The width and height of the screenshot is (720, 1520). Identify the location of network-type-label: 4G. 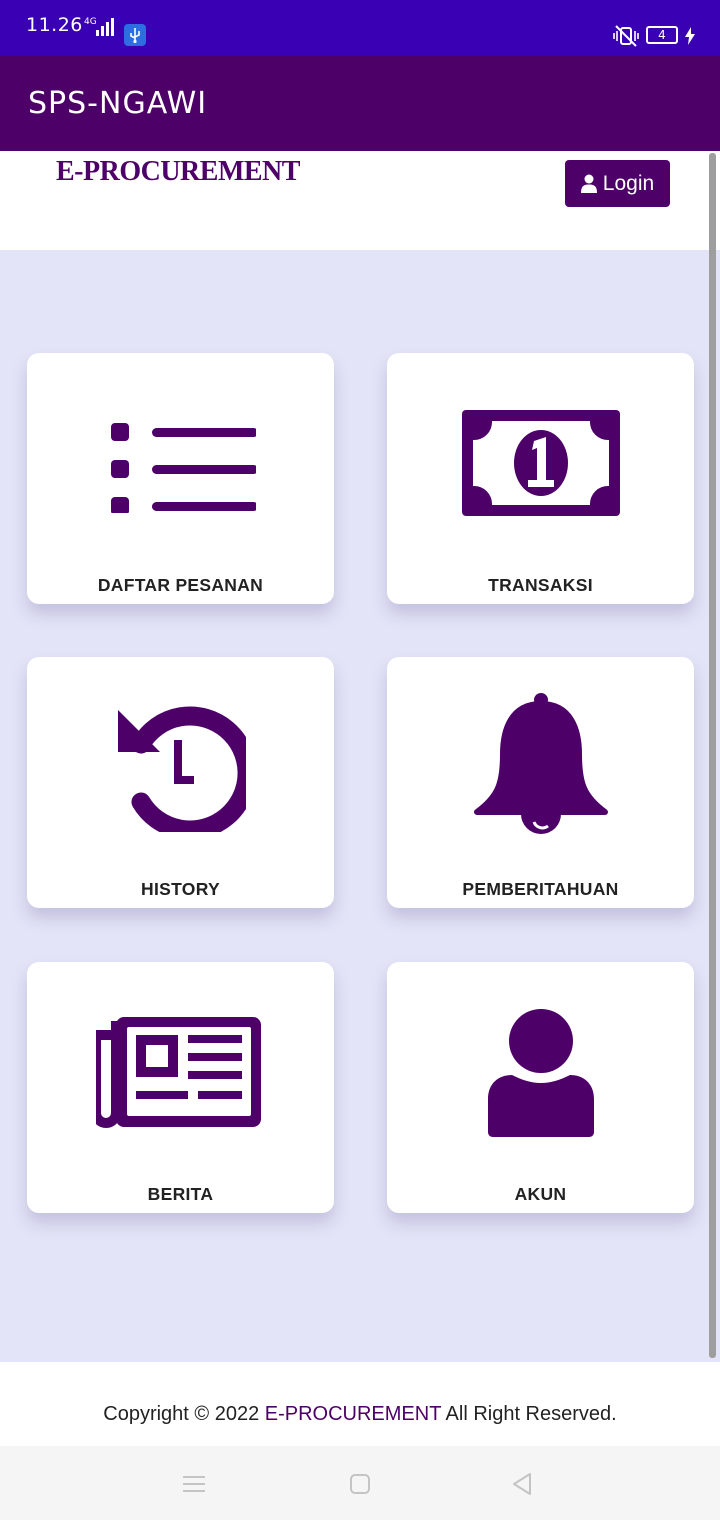
(90, 22).